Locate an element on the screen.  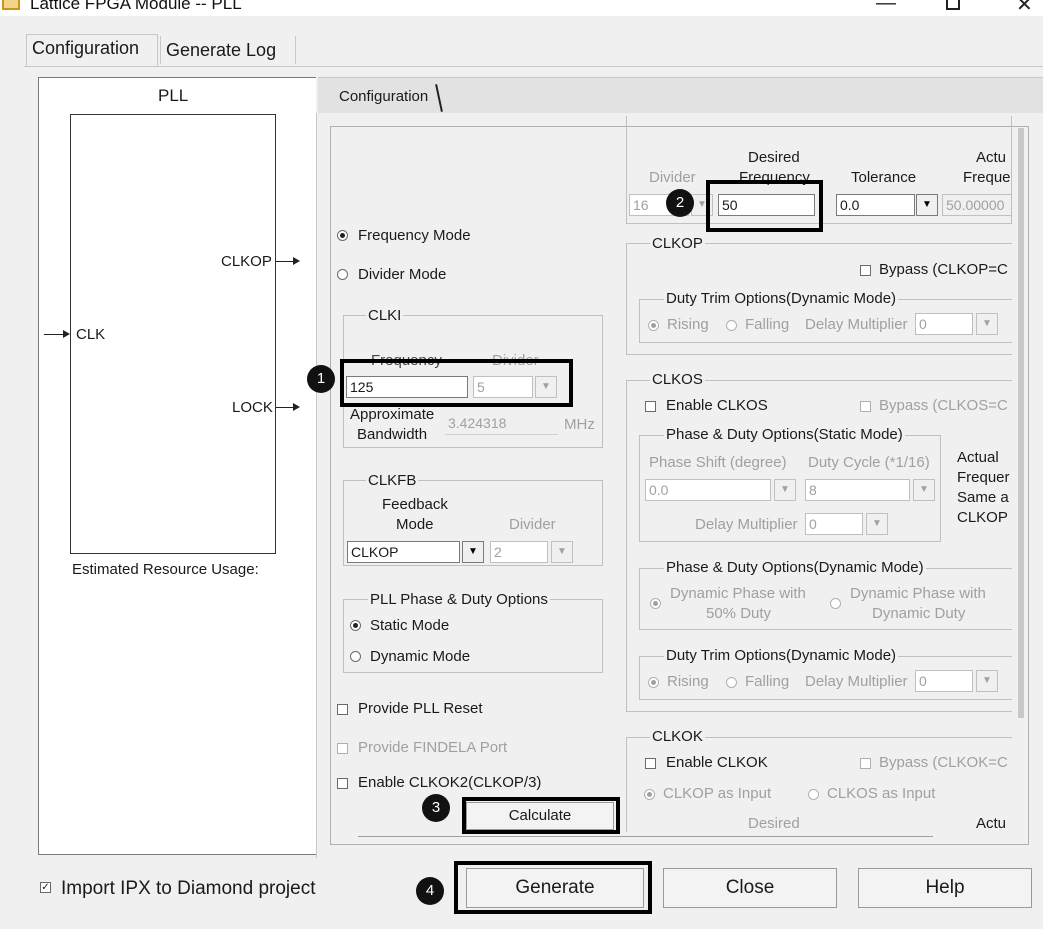
divider-mode-radio is located at coordinates (342, 274).